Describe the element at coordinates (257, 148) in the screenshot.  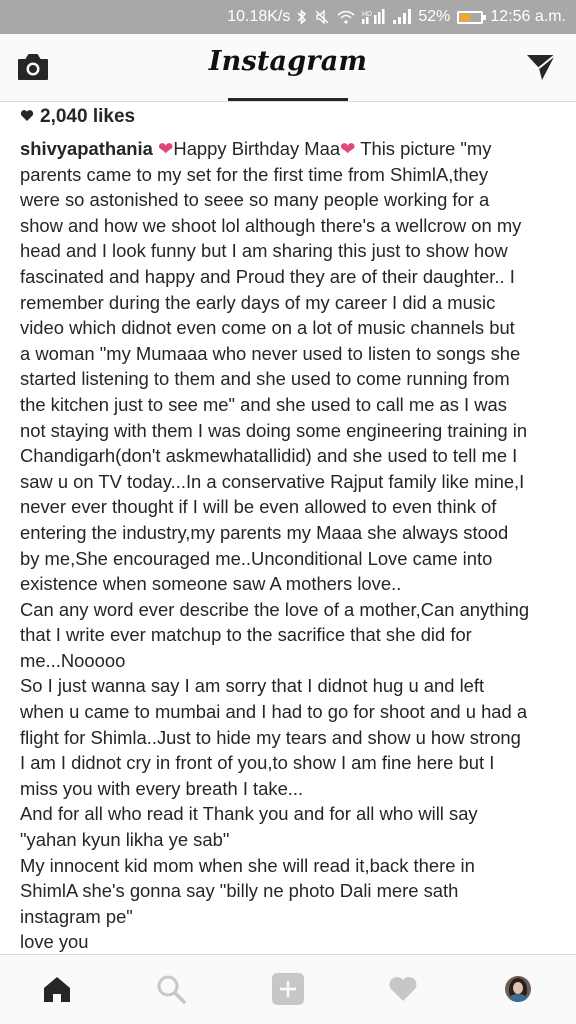
I see `caption-text: Happy Birthday Maa` at that location.